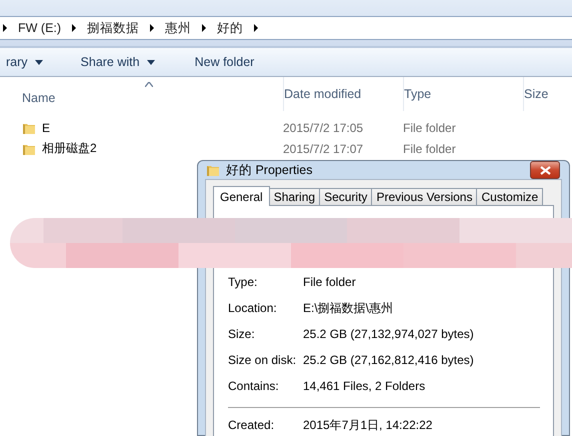 The image size is (572, 436). I want to click on tab: Customize, so click(510, 196).